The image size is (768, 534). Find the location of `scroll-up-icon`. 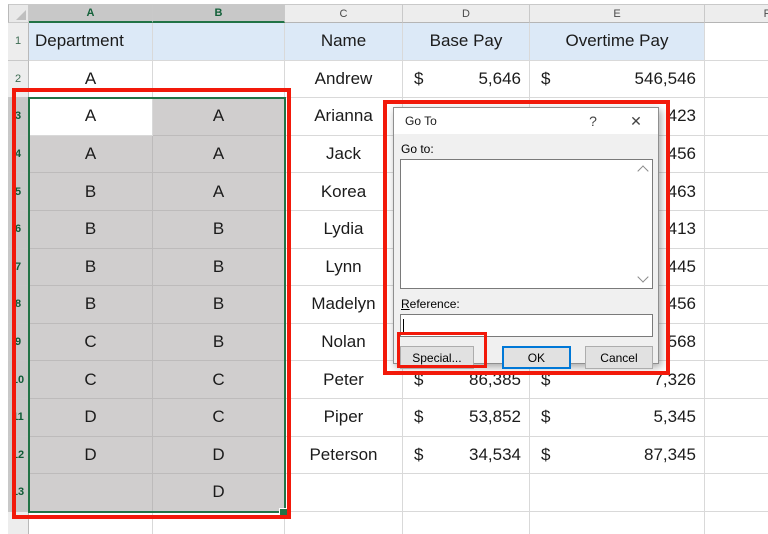

scroll-up-icon is located at coordinates (643, 171).